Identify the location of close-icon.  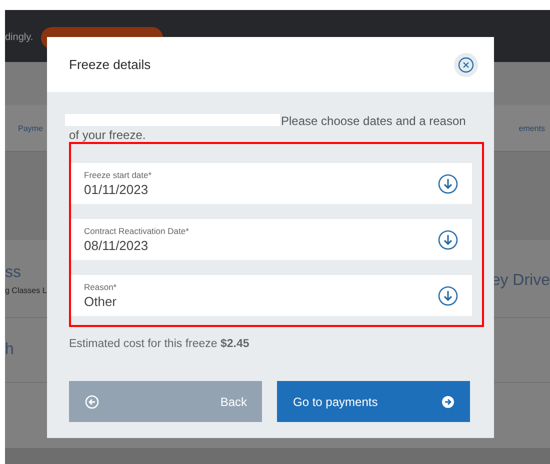
(466, 64).